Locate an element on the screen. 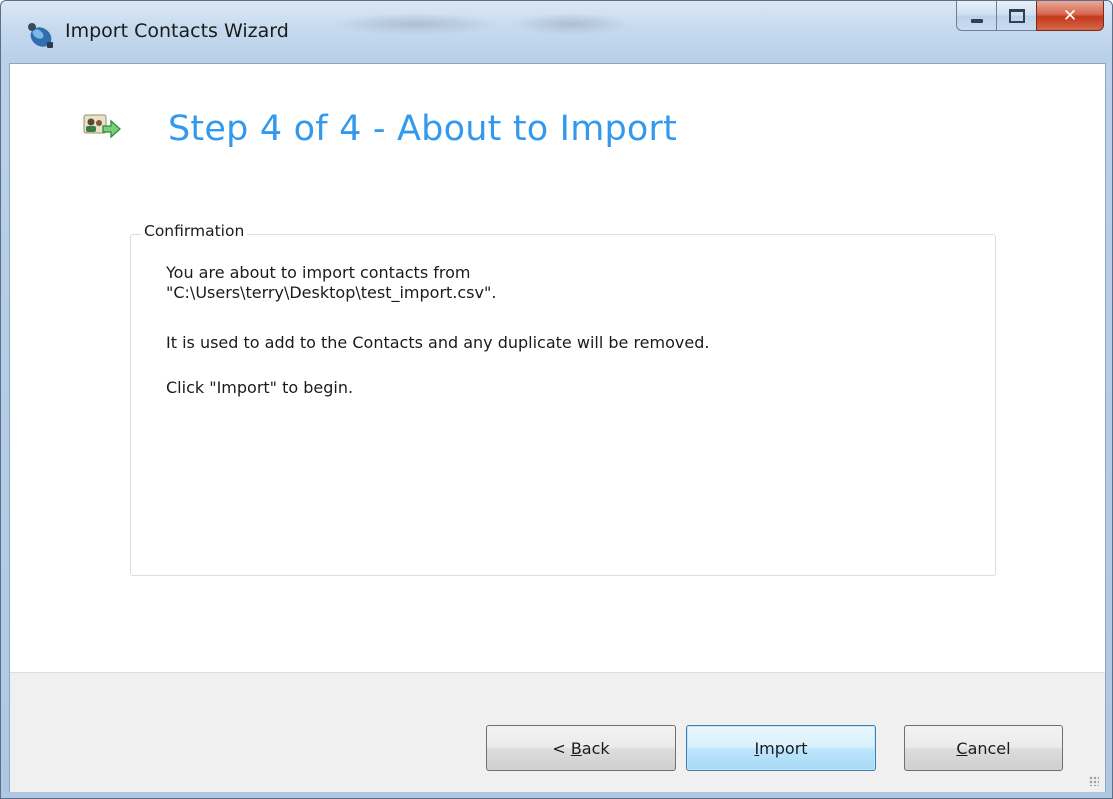 This screenshot has width=1113, height=799. back-button: < Back is located at coordinates (581, 748).